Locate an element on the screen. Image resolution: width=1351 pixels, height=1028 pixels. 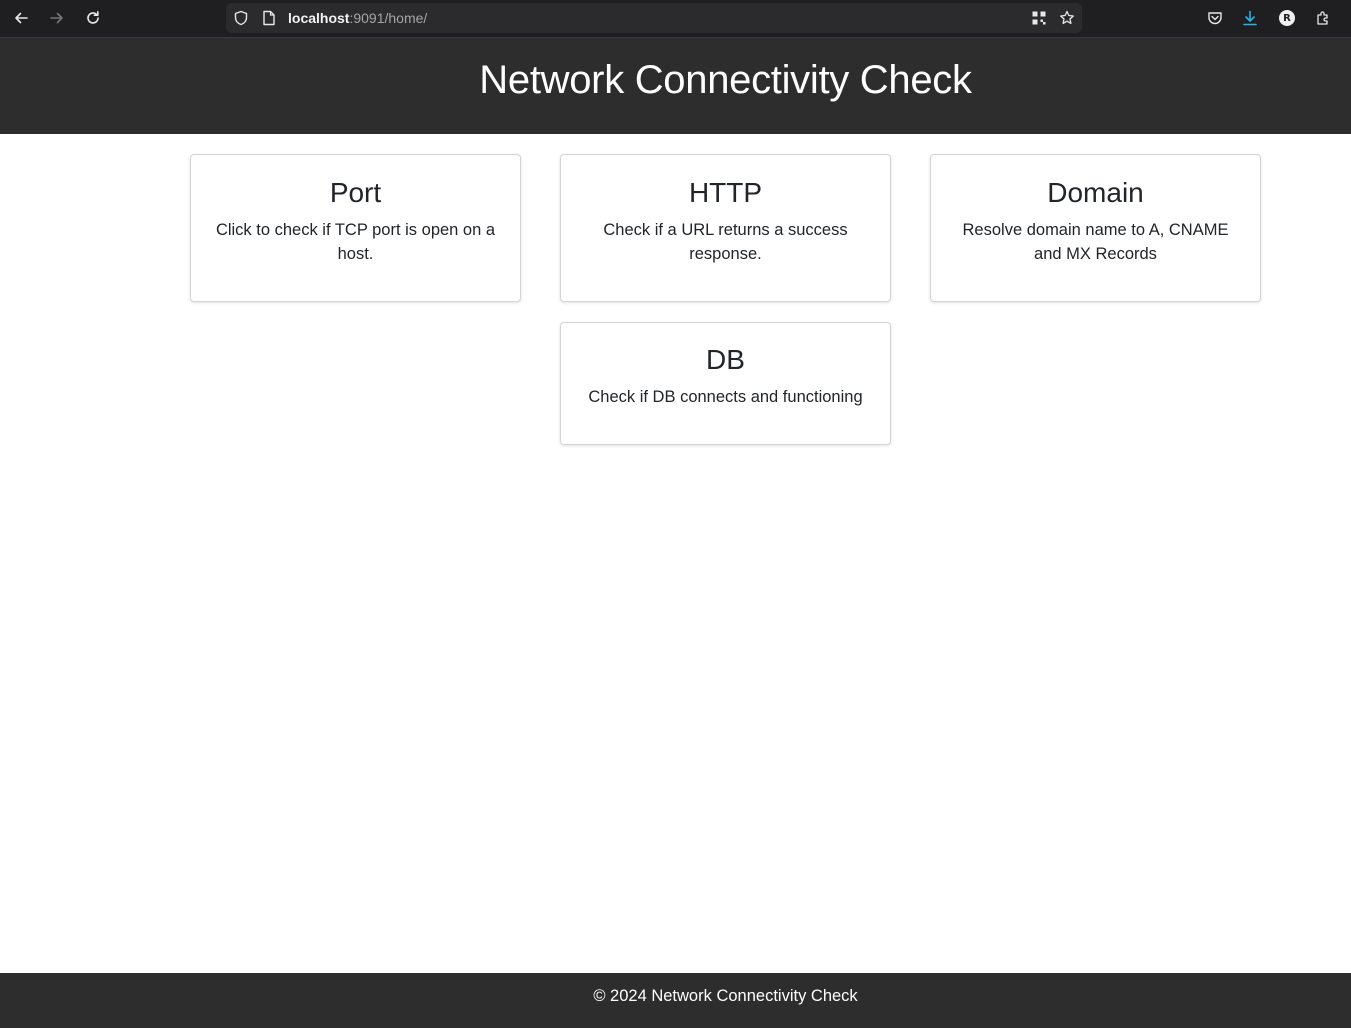
profile-avatar: R is located at coordinates (1287, 18).